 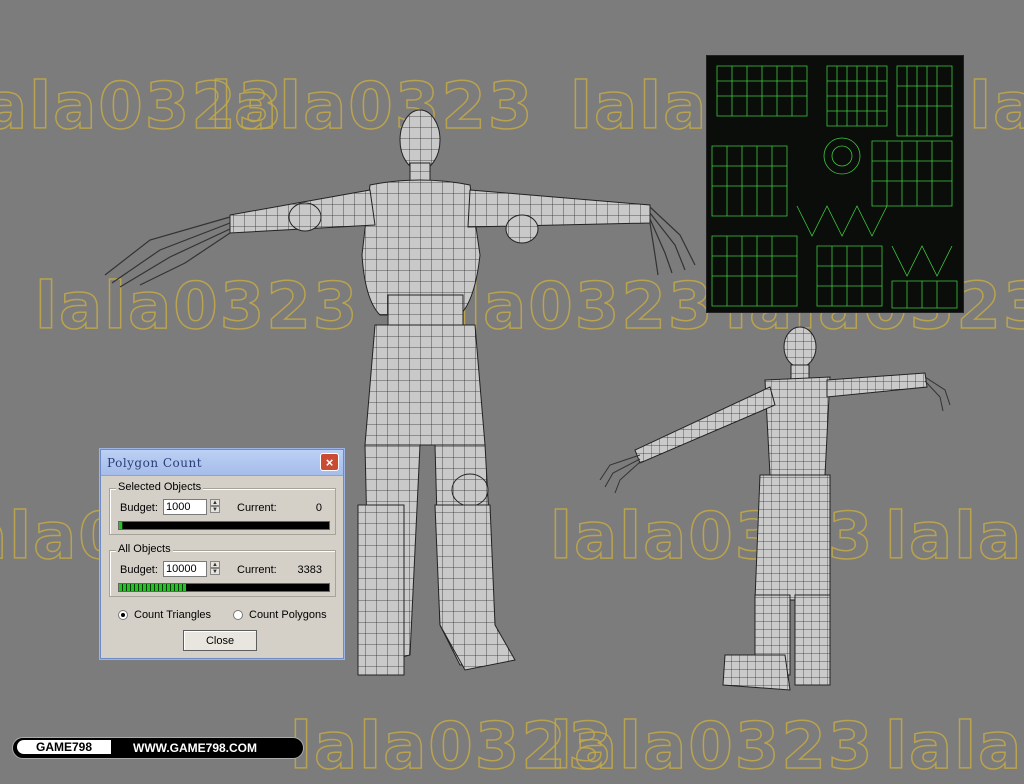 What do you see at coordinates (153, 587) in the screenshot?
I see `all-progress-fill` at bounding box center [153, 587].